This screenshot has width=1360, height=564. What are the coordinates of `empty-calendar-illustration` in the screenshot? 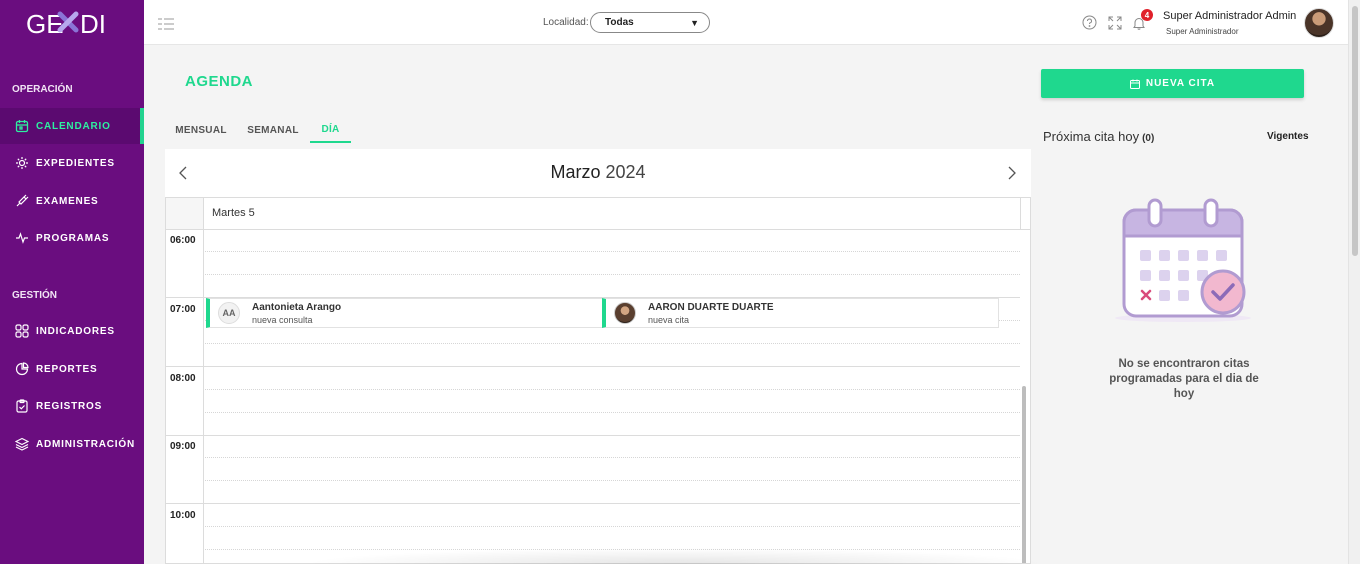 It's located at (1183, 260).